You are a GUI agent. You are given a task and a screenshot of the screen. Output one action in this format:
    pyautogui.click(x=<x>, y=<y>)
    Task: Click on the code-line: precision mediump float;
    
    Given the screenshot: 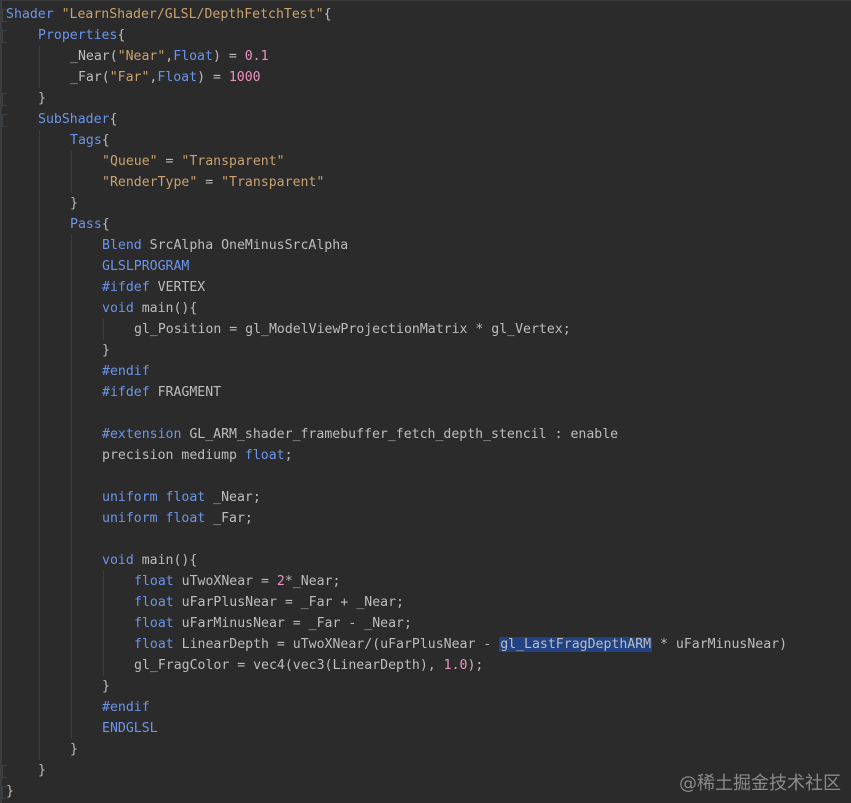 What is the action you would take?
    pyautogui.click(x=197, y=455)
    